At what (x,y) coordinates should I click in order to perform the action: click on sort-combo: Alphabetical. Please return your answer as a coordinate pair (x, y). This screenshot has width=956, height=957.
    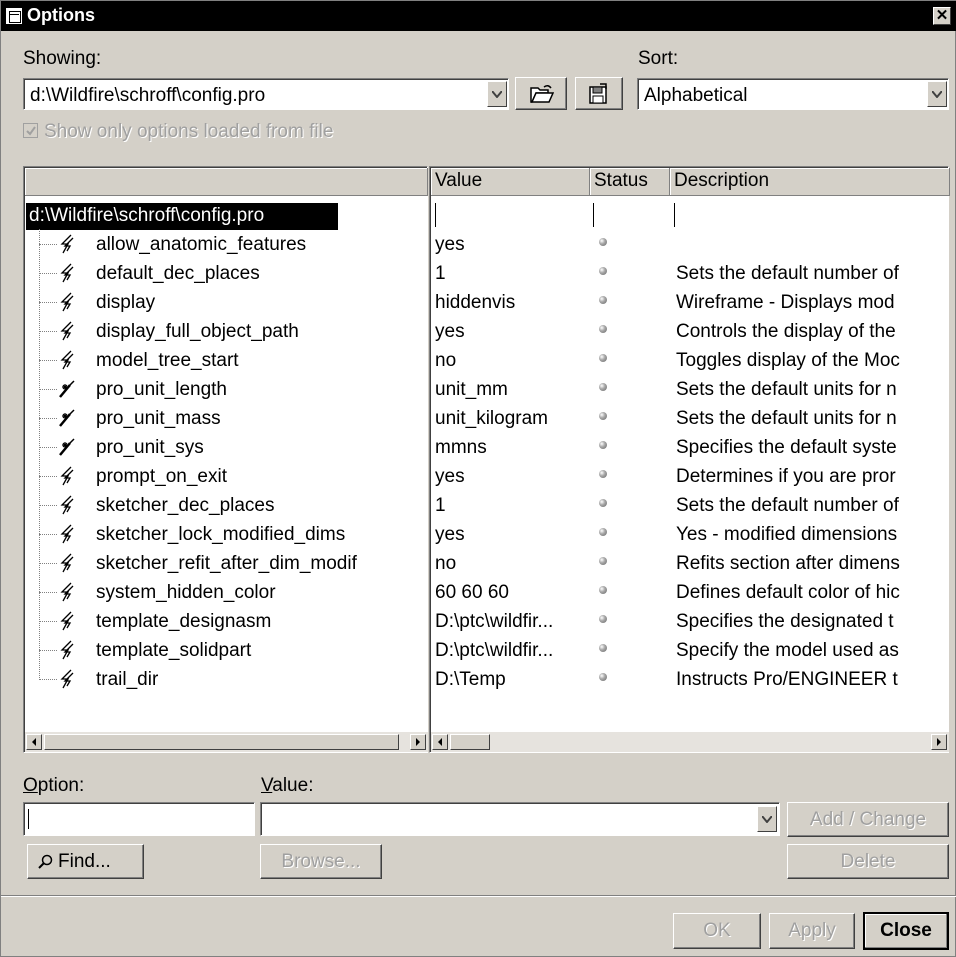
    Looking at the image, I should click on (793, 94).